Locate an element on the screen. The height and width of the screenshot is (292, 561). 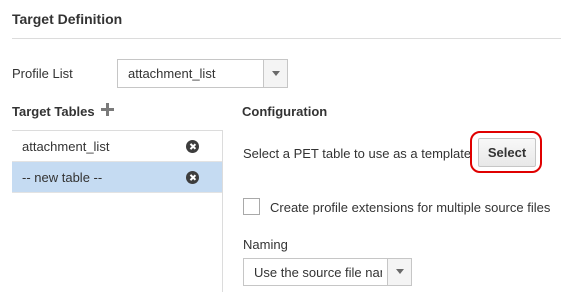
configuration-heading: Configuration is located at coordinates (285, 111).